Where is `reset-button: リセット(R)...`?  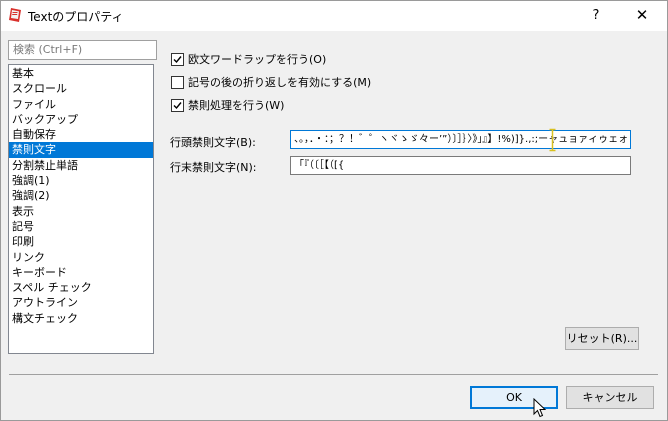
reset-button: リセット(R)... is located at coordinates (602, 338).